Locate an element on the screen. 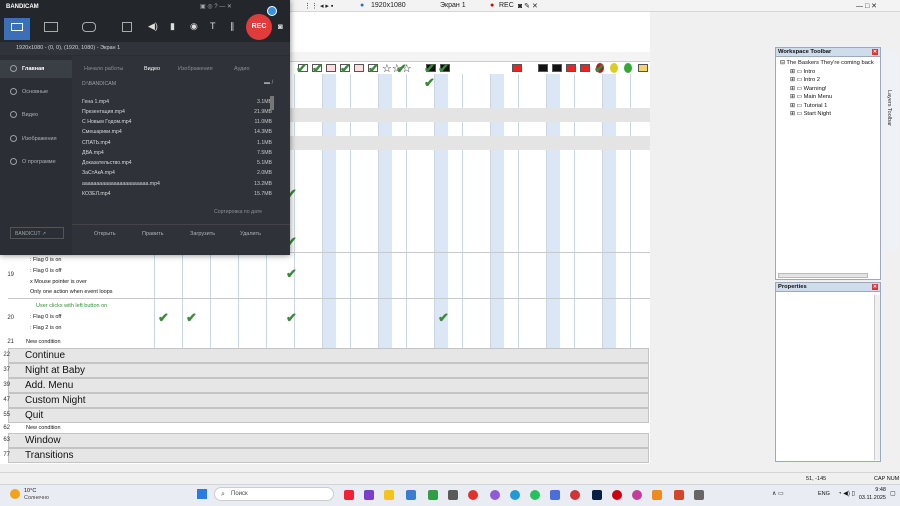 The image size is (900, 506). group-continue: Continue is located at coordinates (328, 355).